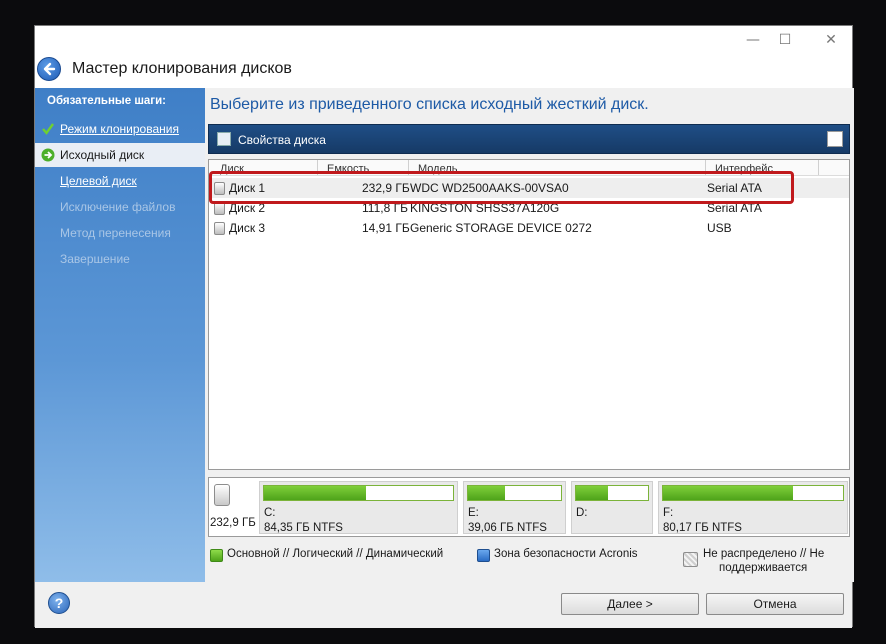 This screenshot has height=644, width=886. Describe the element at coordinates (303, 528) in the screenshot. I see `partition-info: 84,35 ГБ NTFS` at that location.